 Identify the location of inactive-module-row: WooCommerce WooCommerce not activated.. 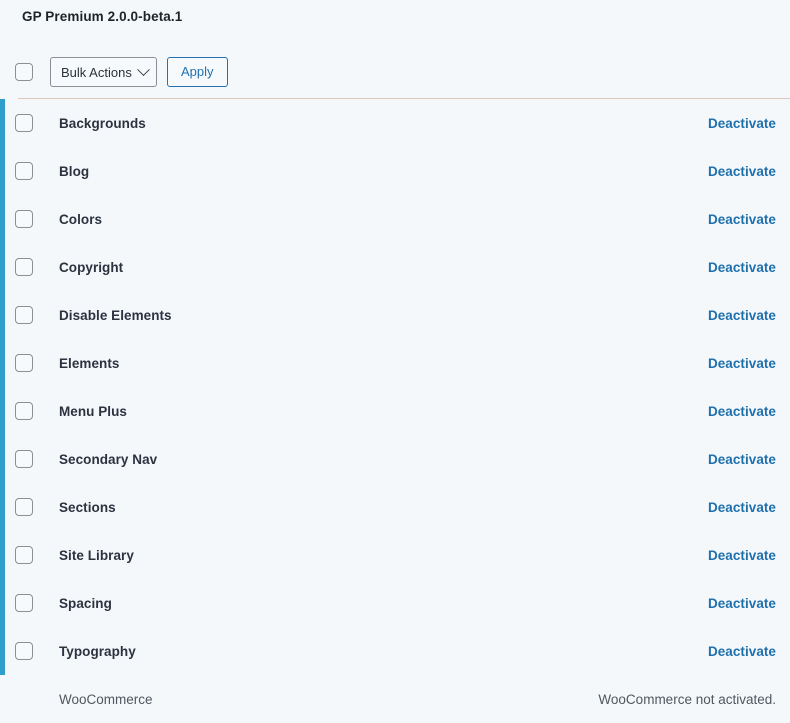
(395, 699).